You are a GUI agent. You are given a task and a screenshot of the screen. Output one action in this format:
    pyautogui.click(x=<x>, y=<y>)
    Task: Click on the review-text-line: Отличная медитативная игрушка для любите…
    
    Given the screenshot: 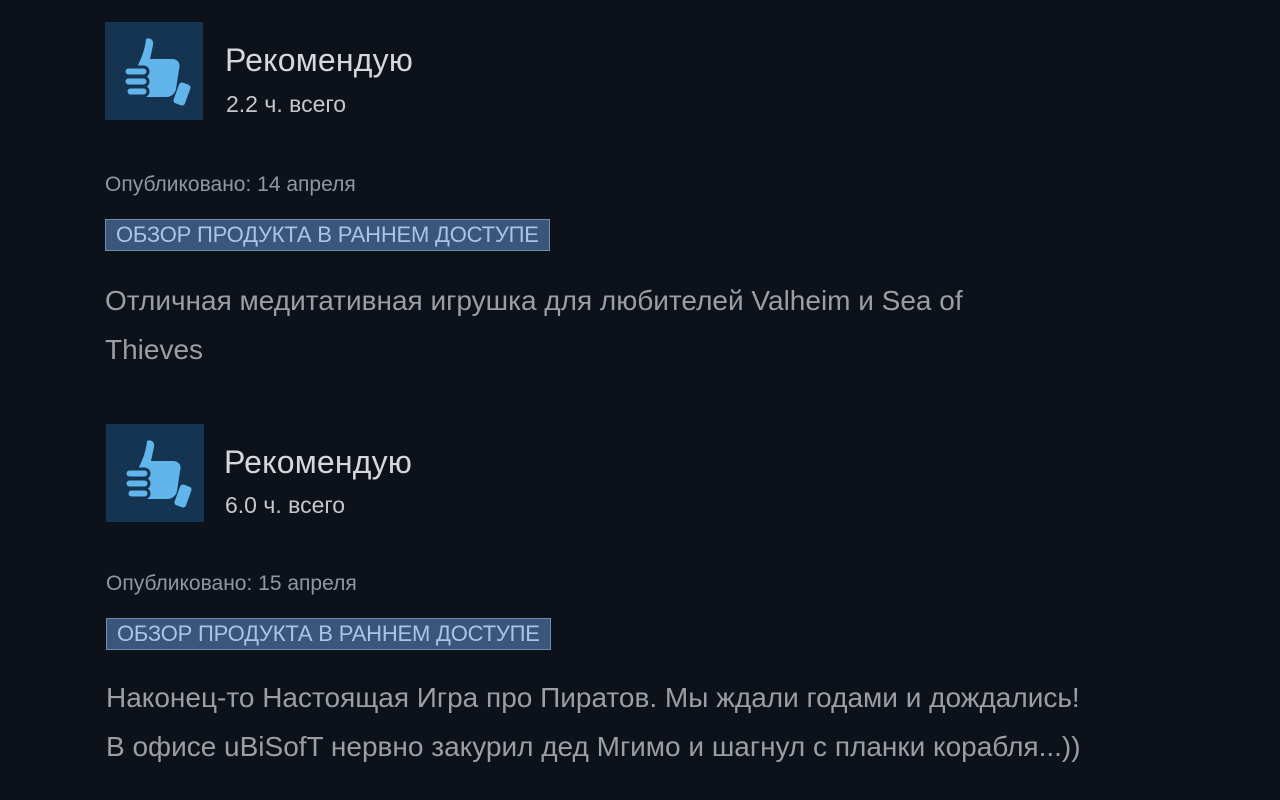 What is the action you would take?
    pyautogui.click(x=534, y=300)
    